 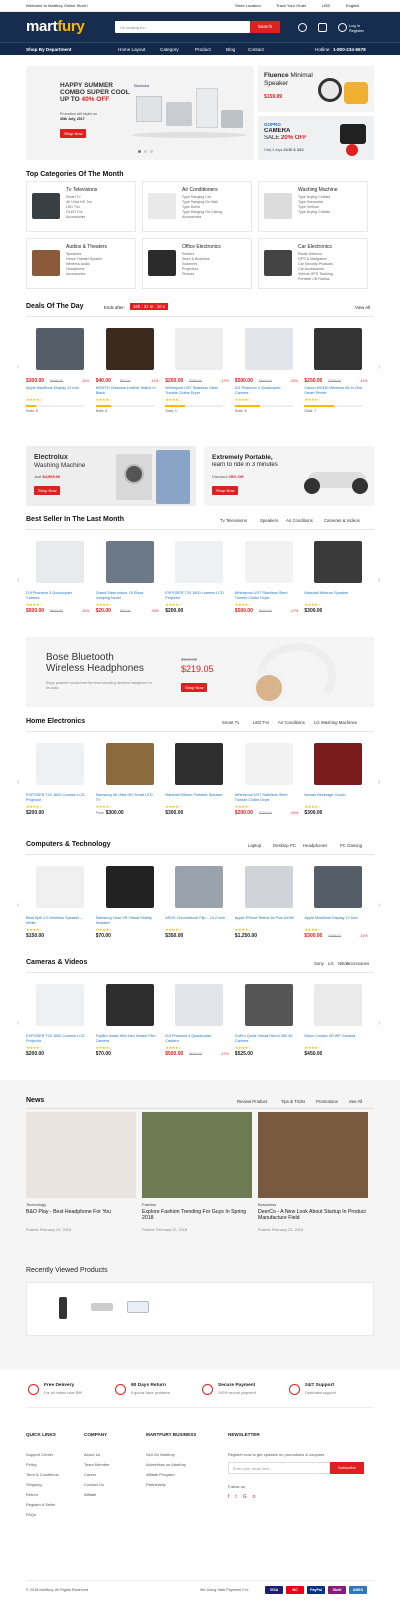 I want to click on product-name: Samsung 4K Ultra HD Smart LED TV, so click(x=126, y=798).